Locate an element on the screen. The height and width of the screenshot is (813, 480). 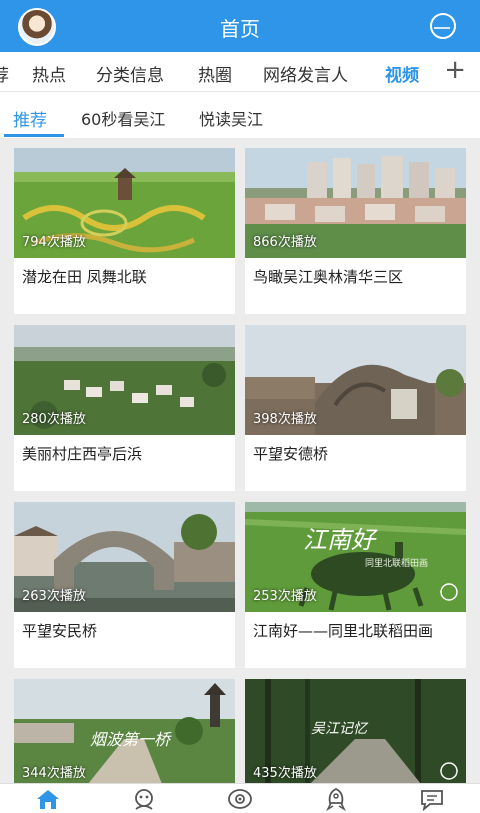
video-thumbnail: 烟波第一桥 344次播放 is located at coordinates (124, 731).